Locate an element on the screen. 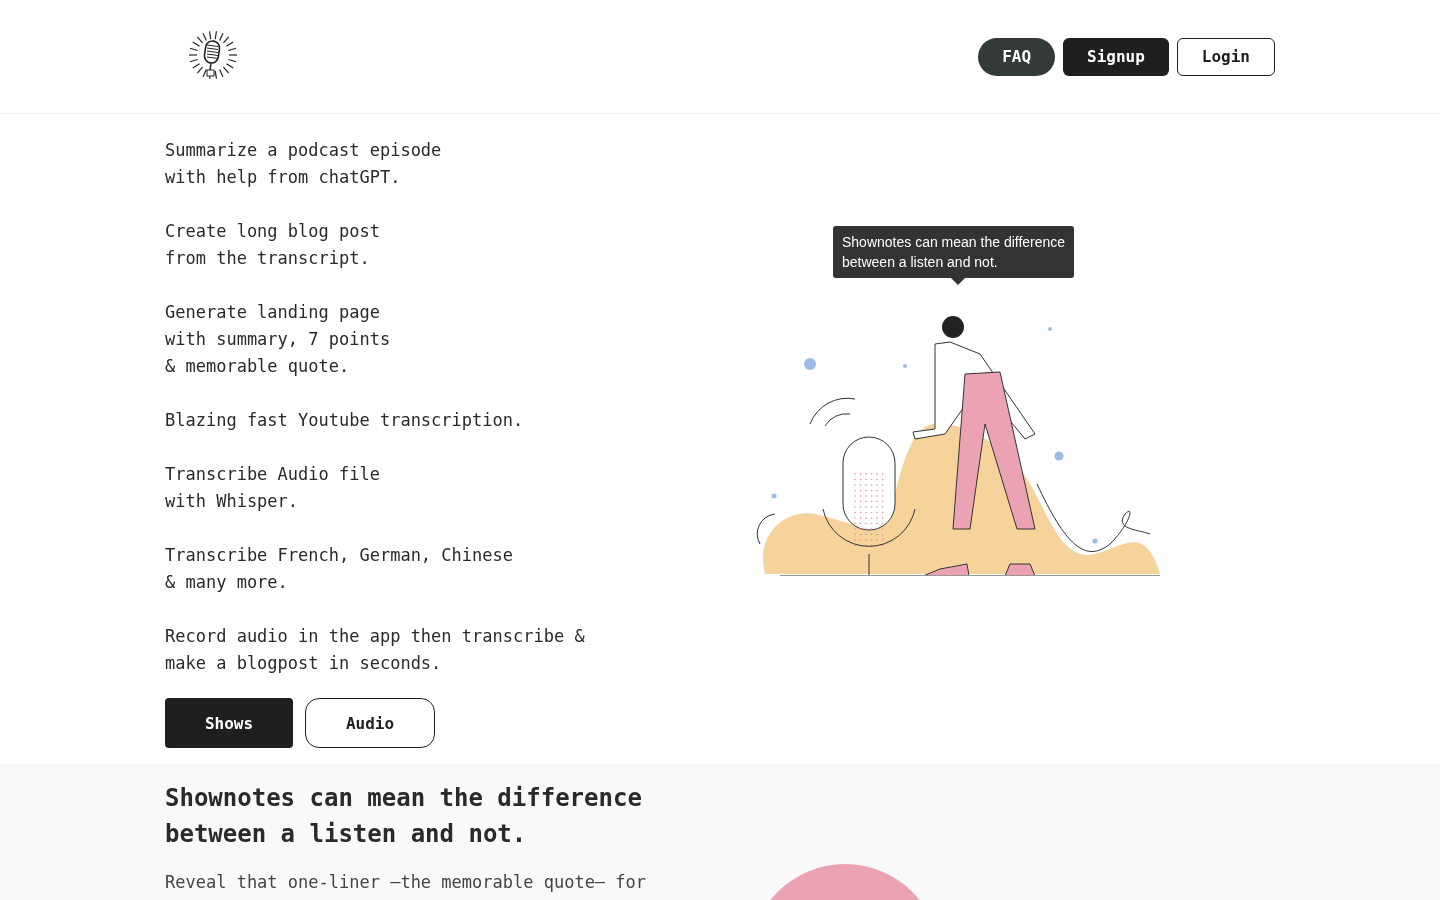  audio-button: Audio is located at coordinates (370, 723).